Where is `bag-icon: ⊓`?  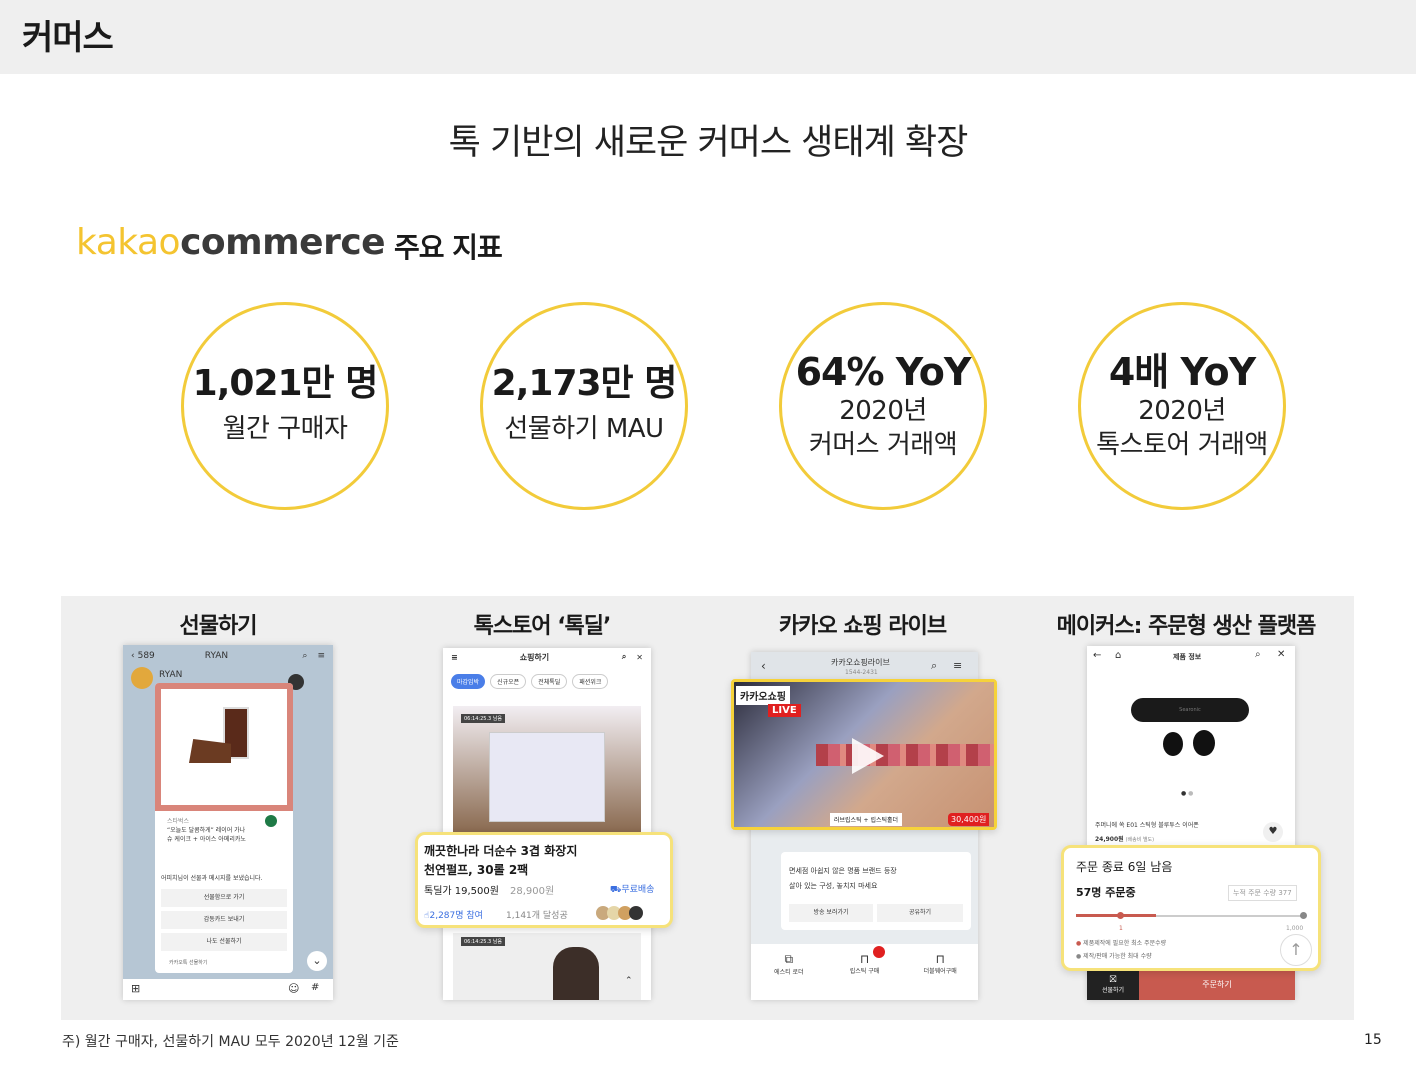 bag-icon: ⊓ is located at coordinates (940, 959).